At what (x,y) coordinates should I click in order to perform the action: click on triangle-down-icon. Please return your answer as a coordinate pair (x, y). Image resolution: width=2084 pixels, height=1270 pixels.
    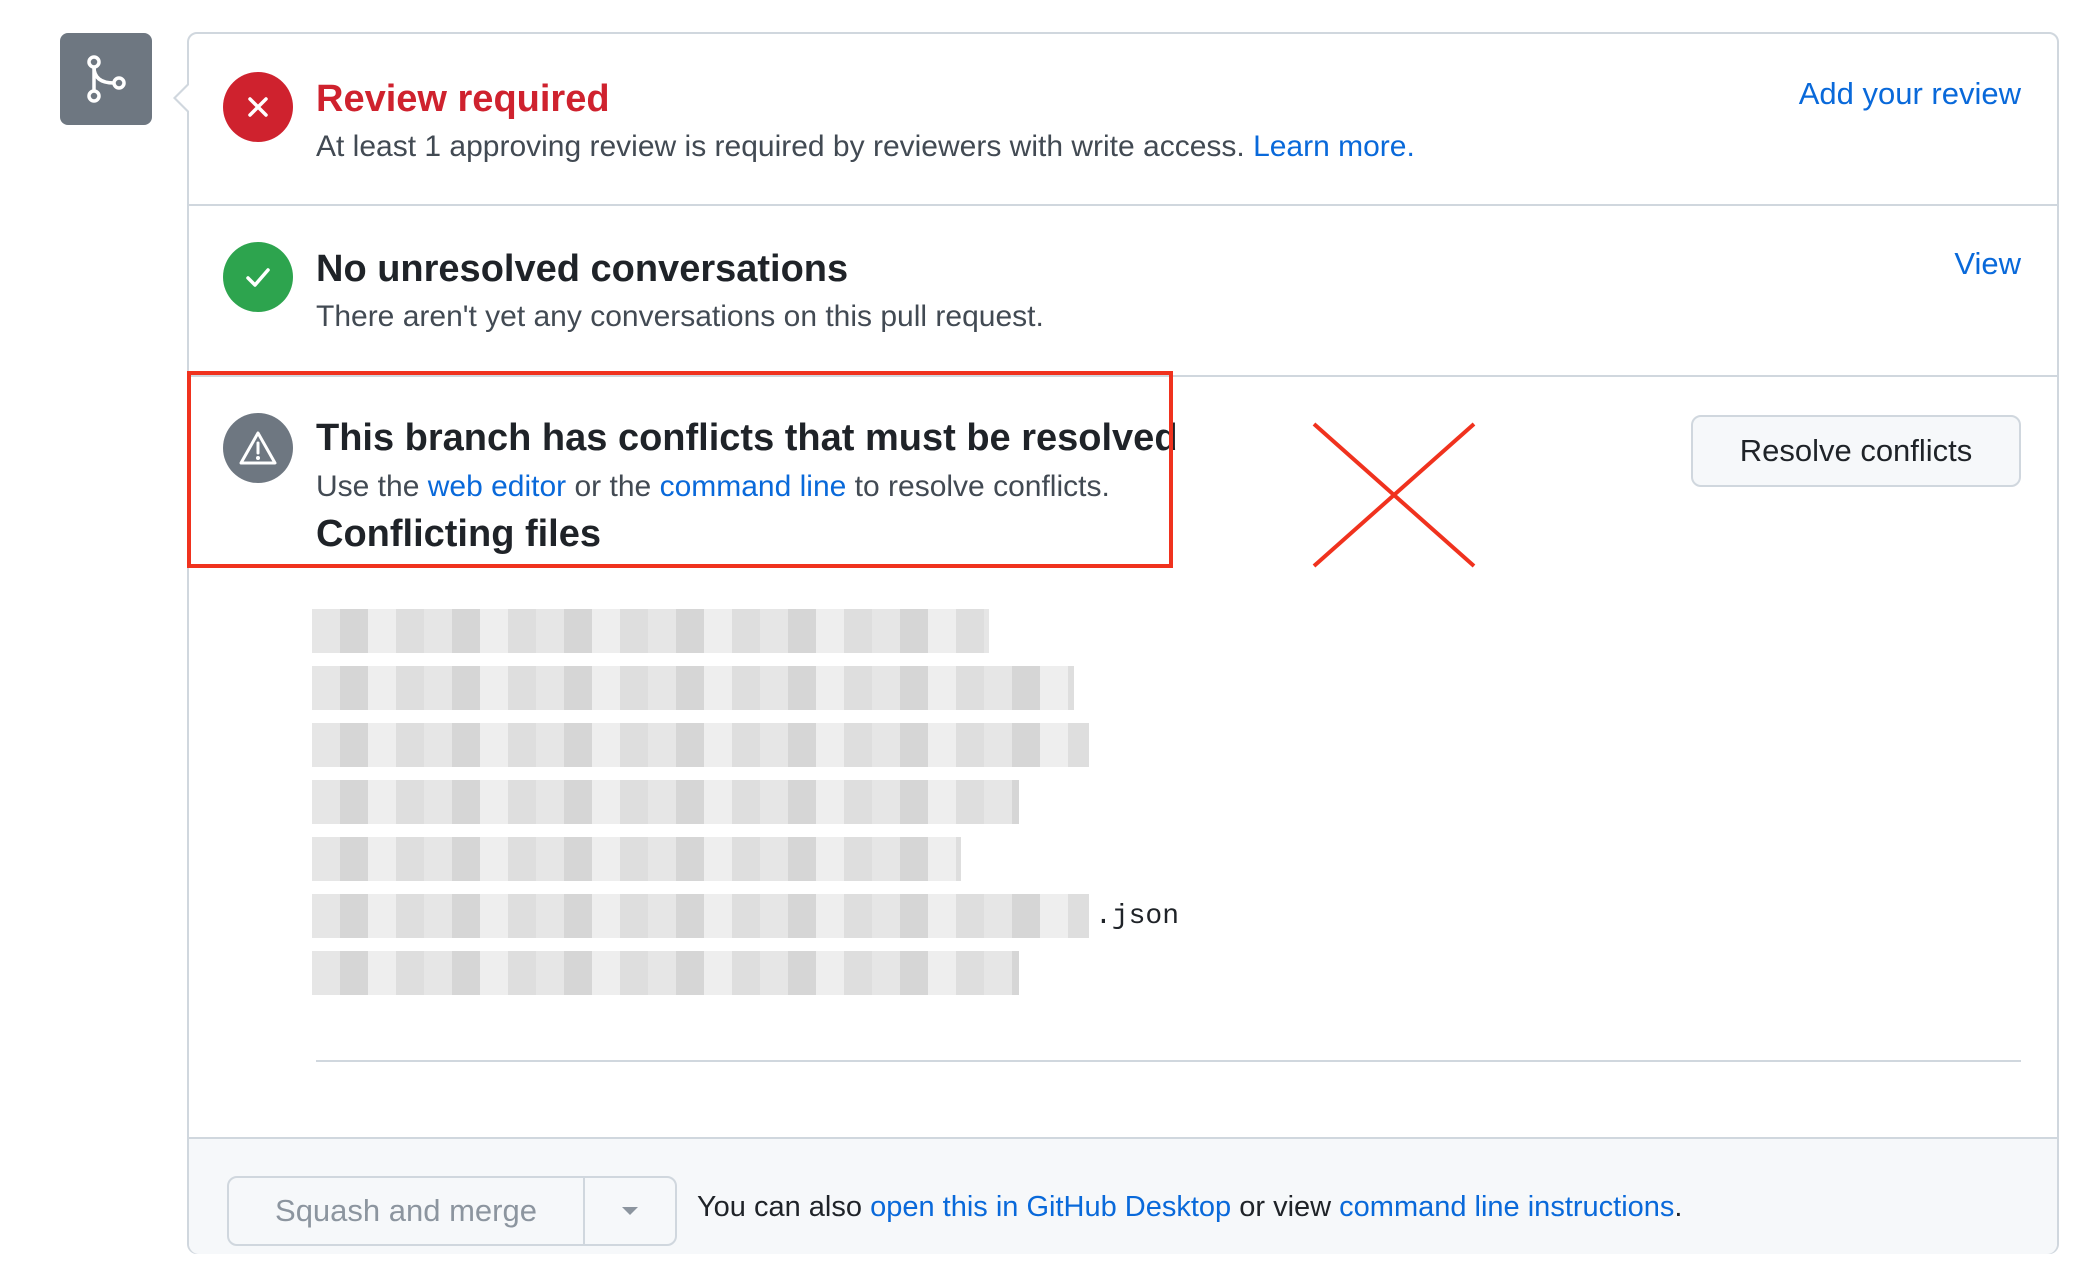
    Looking at the image, I should click on (630, 1211).